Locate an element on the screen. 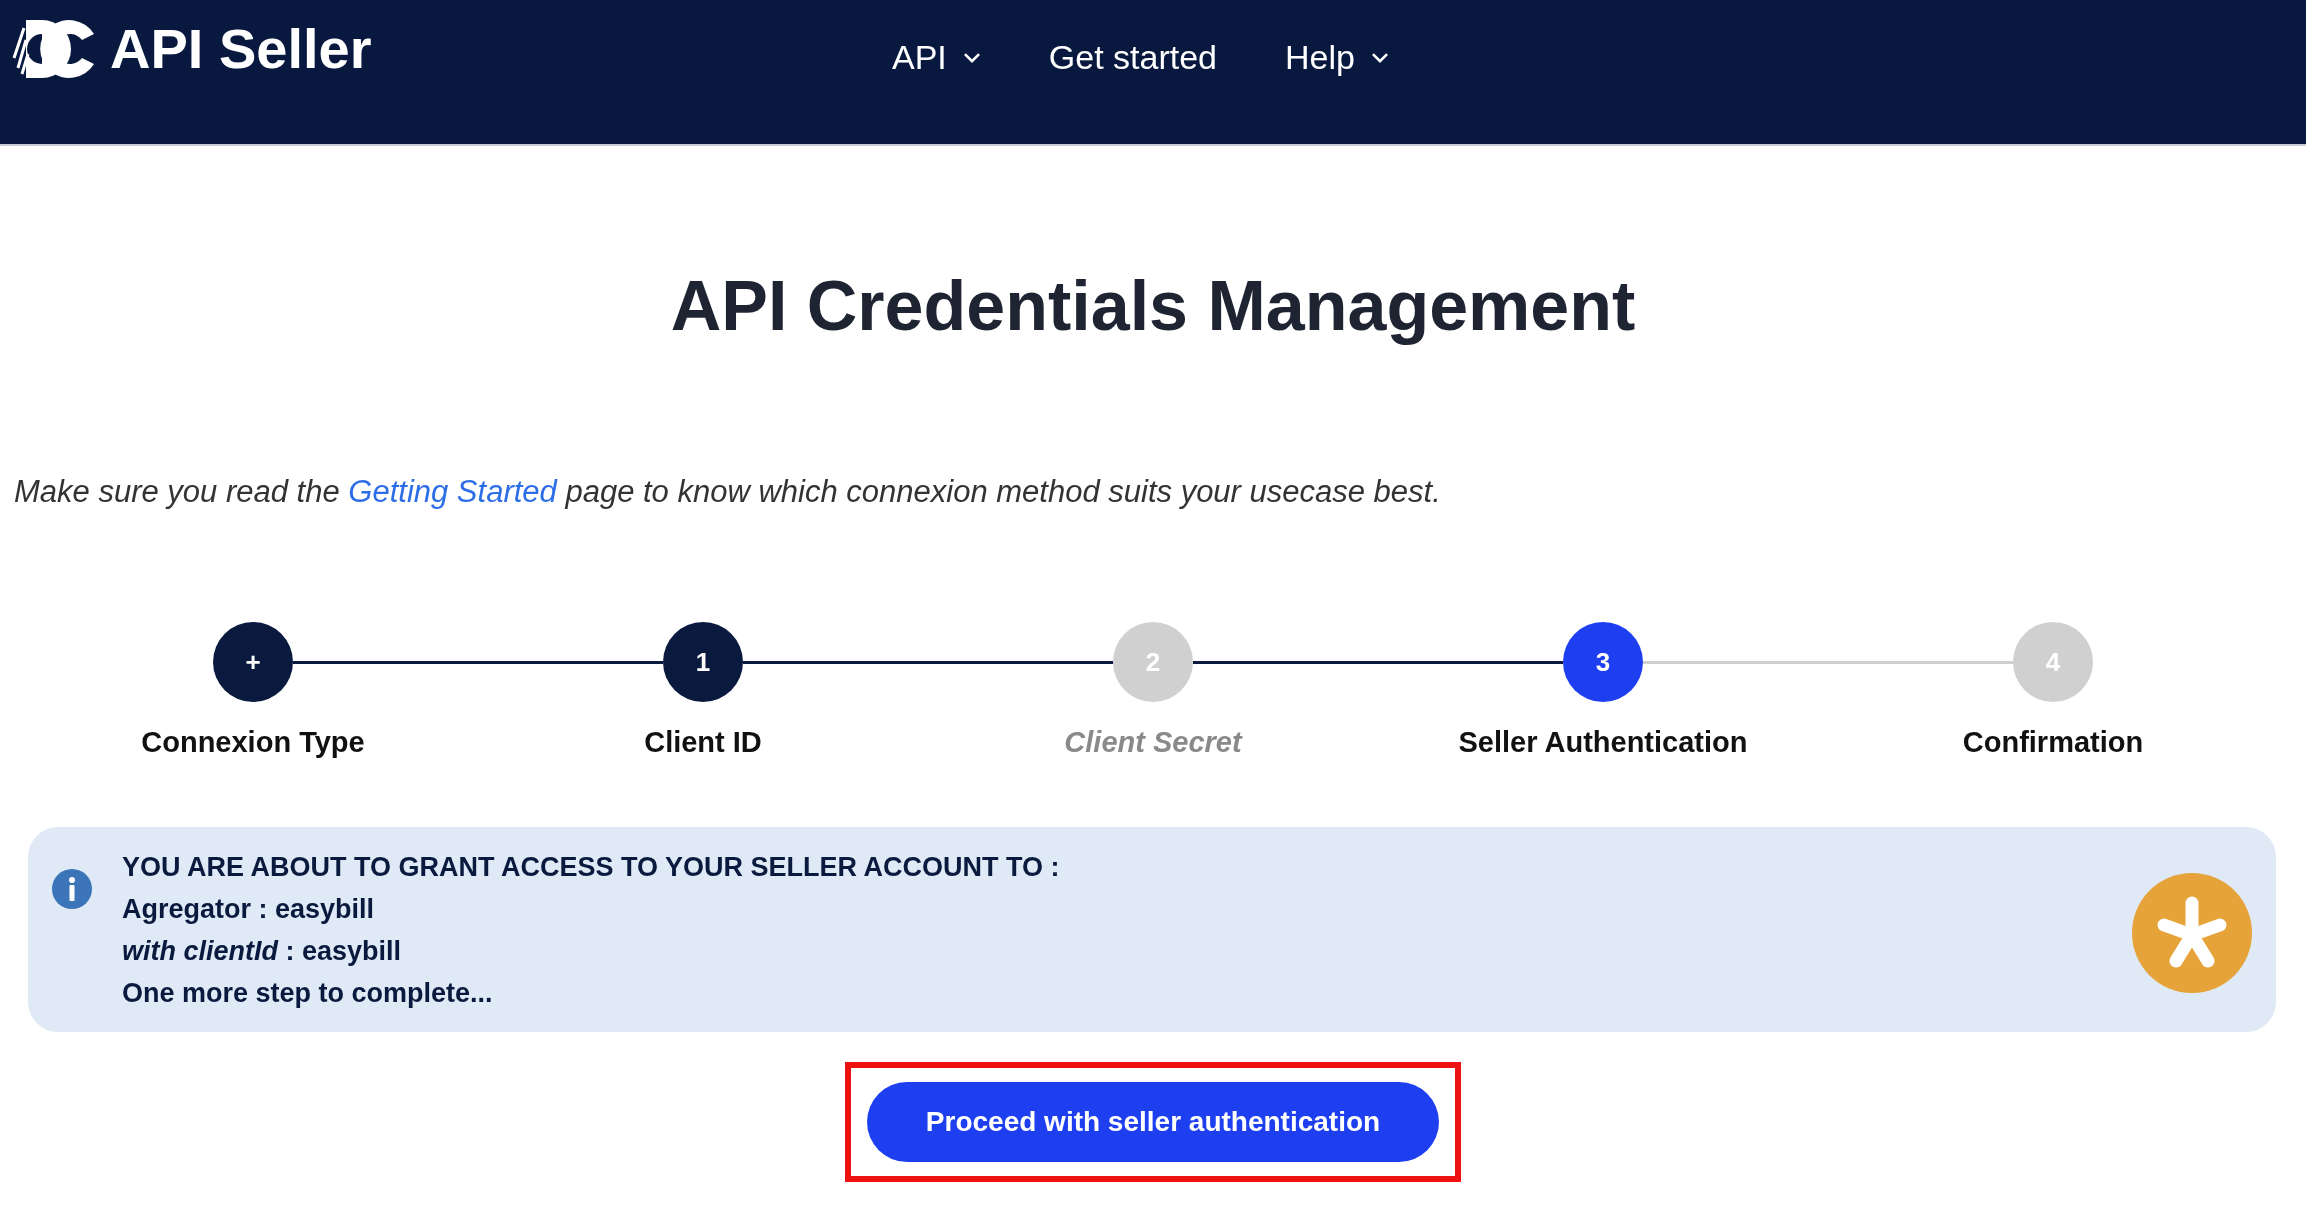  proceed-button: Proceed with seller authentication is located at coordinates (1153, 1122).